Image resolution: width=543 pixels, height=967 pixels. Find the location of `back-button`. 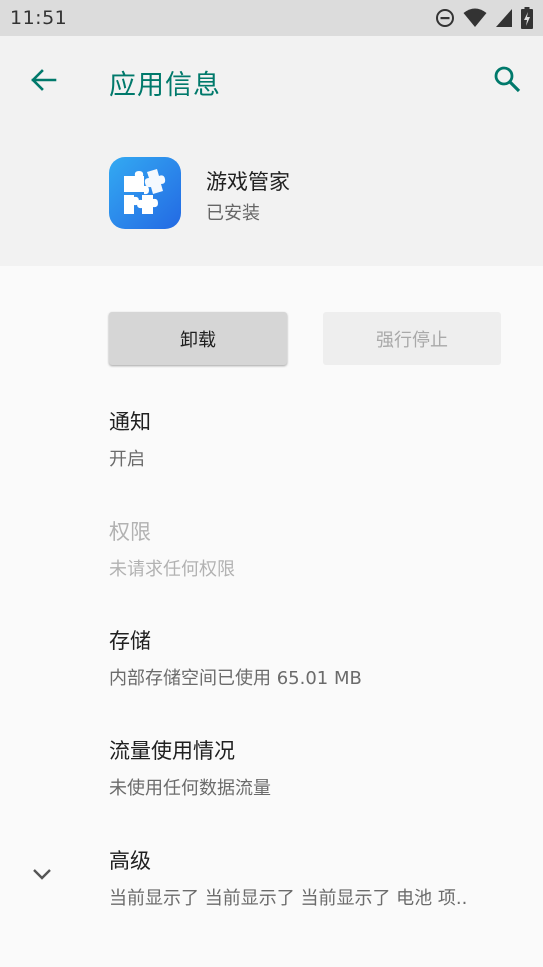

back-button is located at coordinates (43, 82).